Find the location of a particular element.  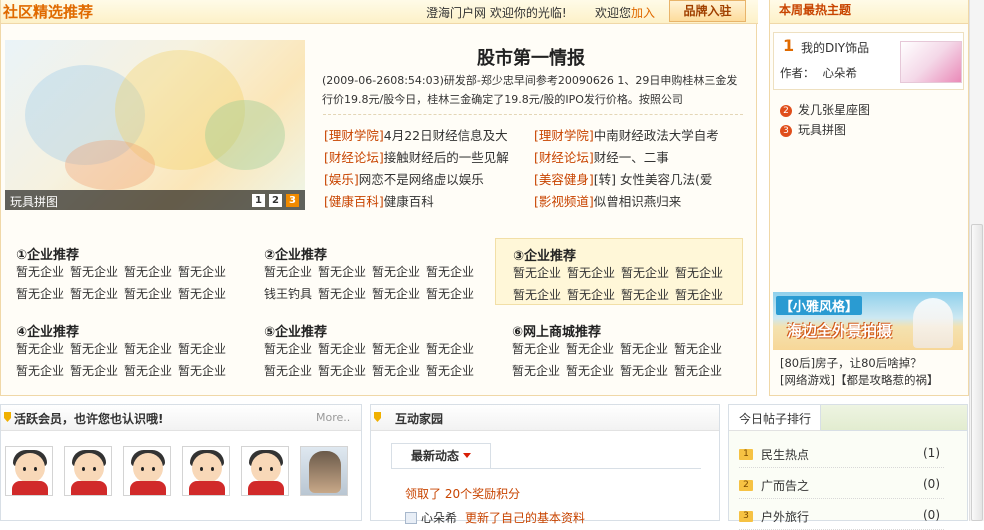

news-category: [影视频道] is located at coordinates (564, 201).